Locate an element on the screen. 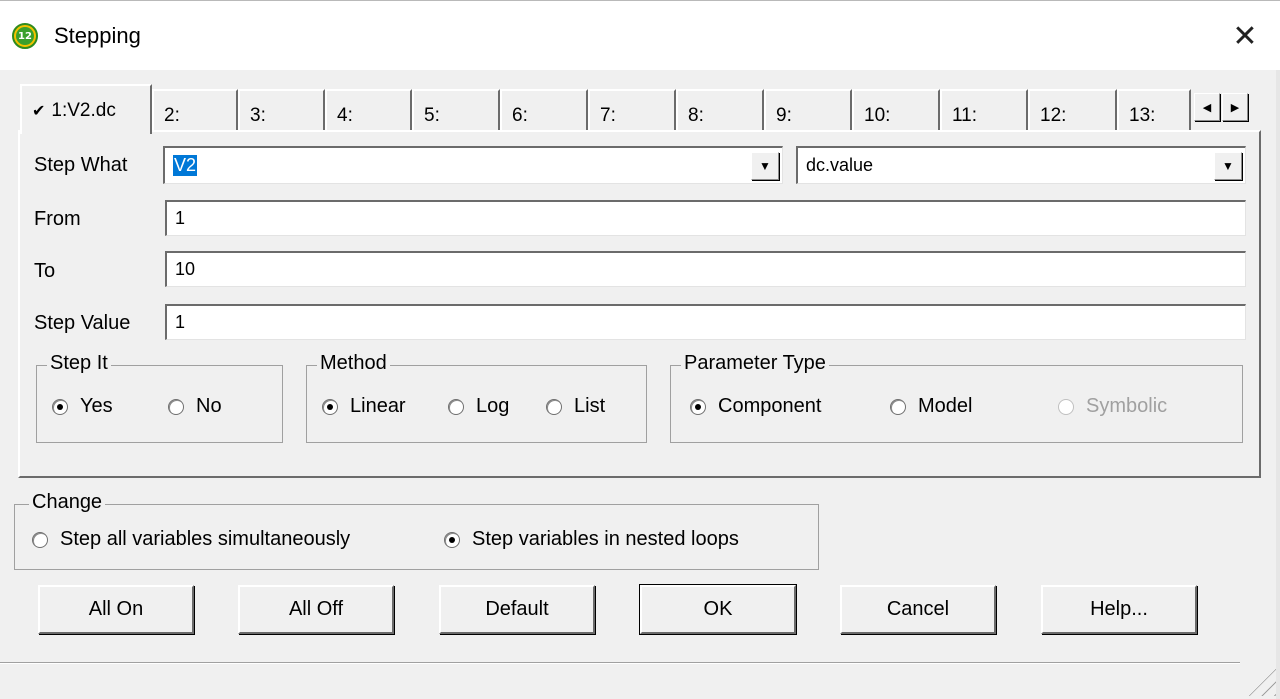 The height and width of the screenshot is (699, 1280). step-what-component-select: V2 ▼ is located at coordinates (473, 165).